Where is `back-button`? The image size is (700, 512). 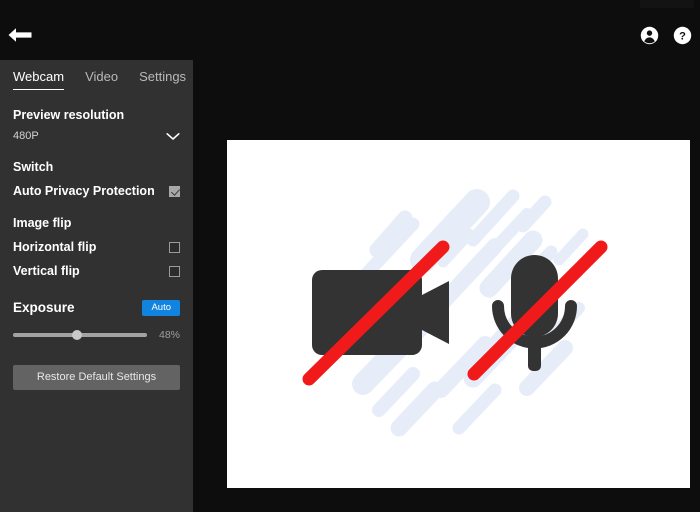 back-button is located at coordinates (20, 35).